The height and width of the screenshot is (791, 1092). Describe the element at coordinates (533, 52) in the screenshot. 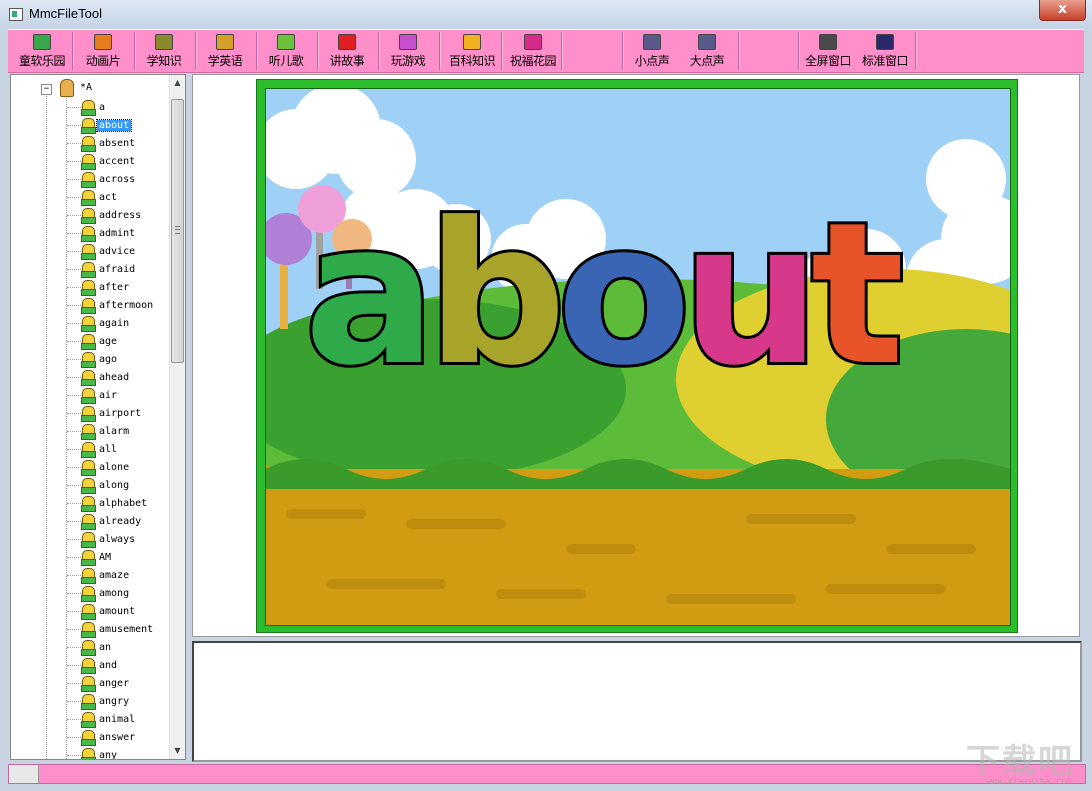

I see `toolbar-button-9: 祝福花园` at that location.